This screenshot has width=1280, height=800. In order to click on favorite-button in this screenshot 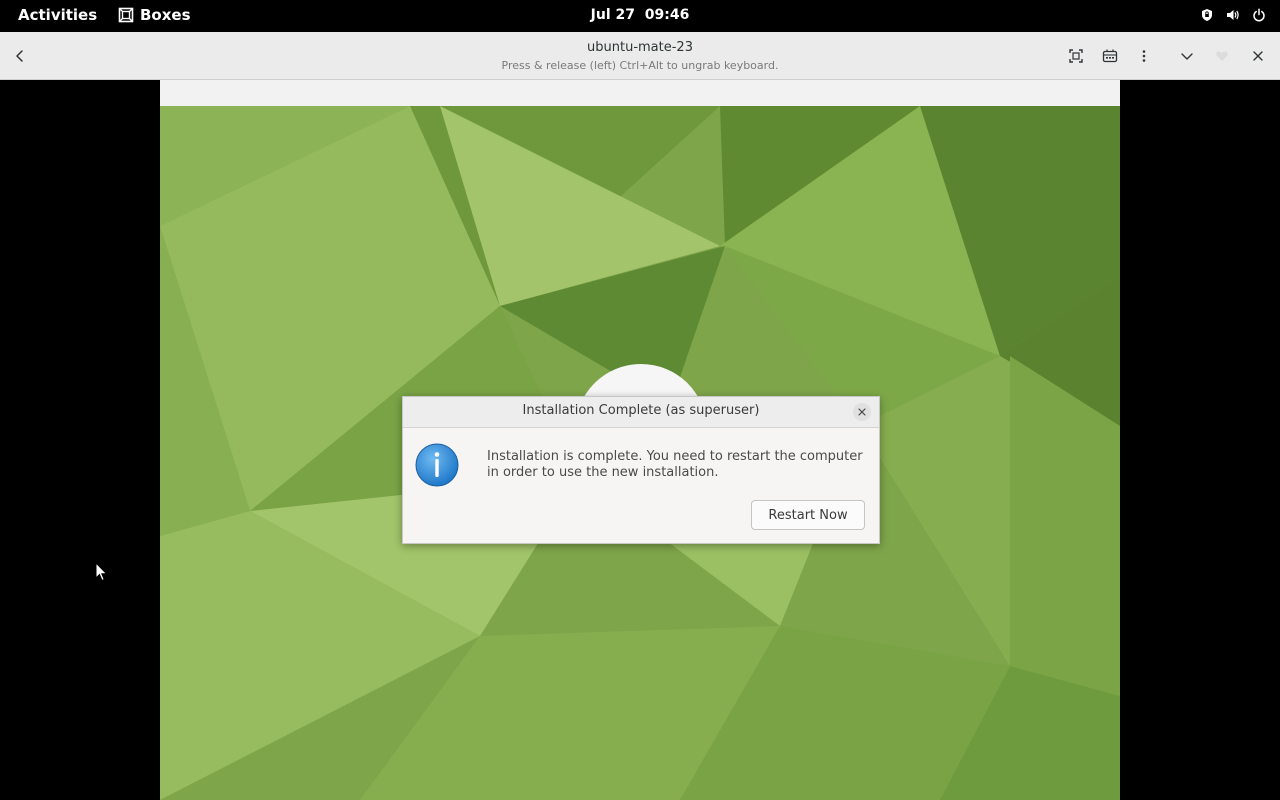, I will do `click(1222, 56)`.